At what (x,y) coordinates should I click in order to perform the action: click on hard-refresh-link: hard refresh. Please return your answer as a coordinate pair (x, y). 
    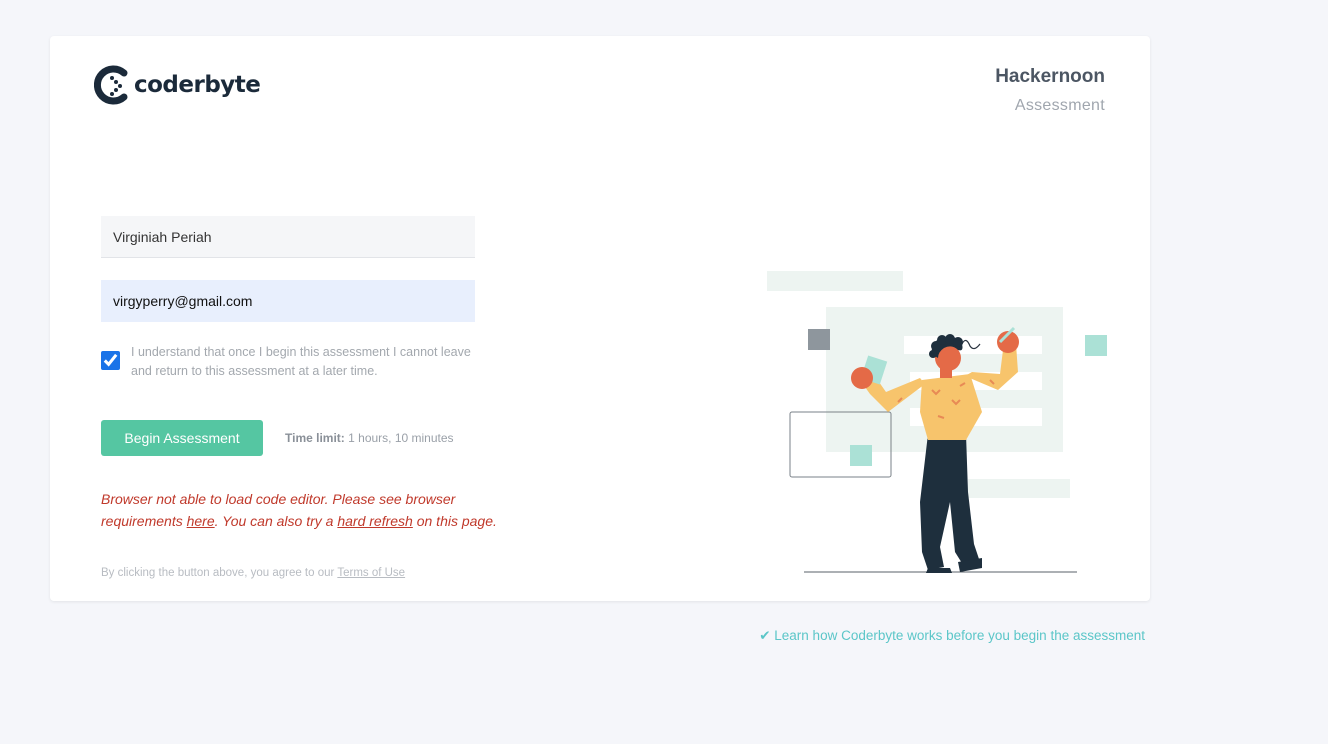
    Looking at the image, I should click on (374, 521).